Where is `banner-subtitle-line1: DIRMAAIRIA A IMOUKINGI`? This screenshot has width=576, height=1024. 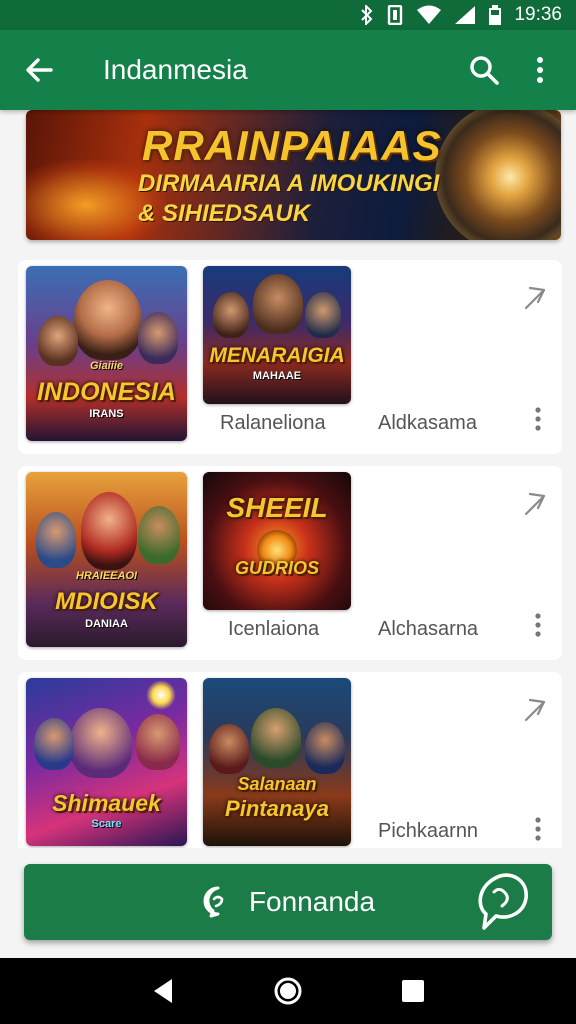
banner-subtitle-line1: DIRMAAIRIA A IMOUKINGI is located at coordinates (289, 183).